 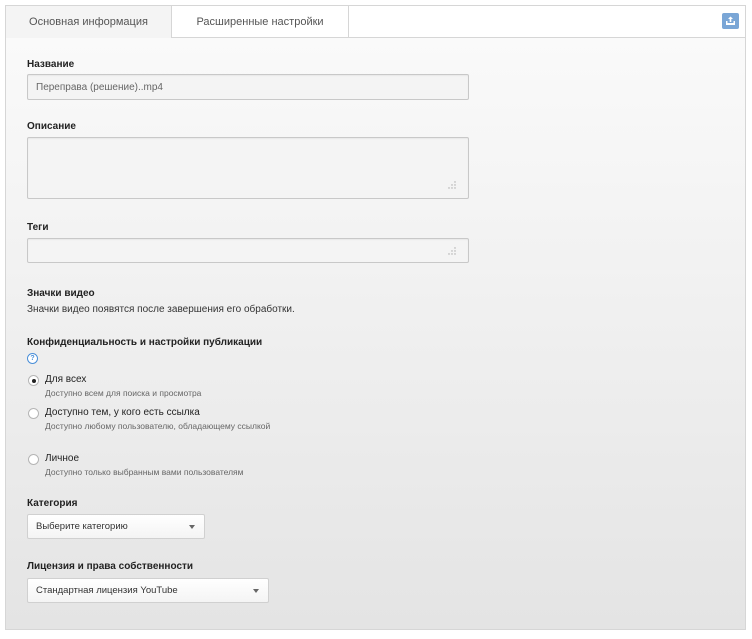 What do you see at coordinates (248, 250) in the screenshot?
I see `tags-input` at bounding box center [248, 250].